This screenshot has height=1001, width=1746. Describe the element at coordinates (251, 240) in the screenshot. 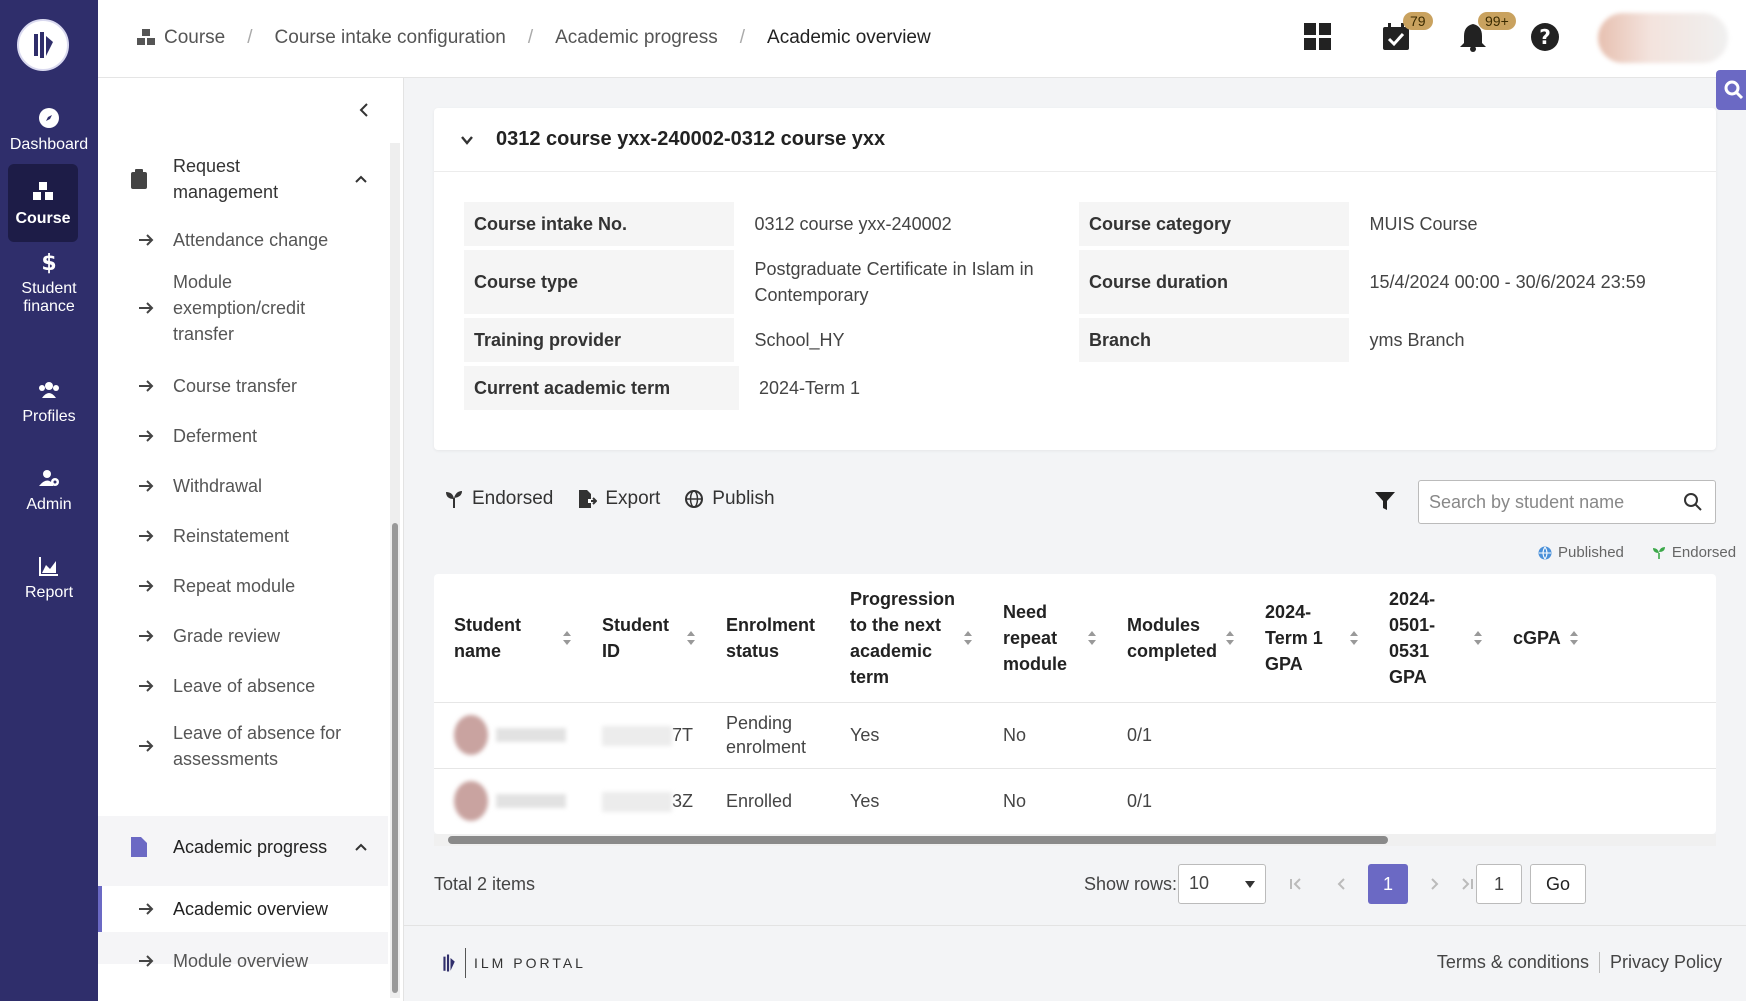

I see `nav-item-label: Attendance change` at that location.